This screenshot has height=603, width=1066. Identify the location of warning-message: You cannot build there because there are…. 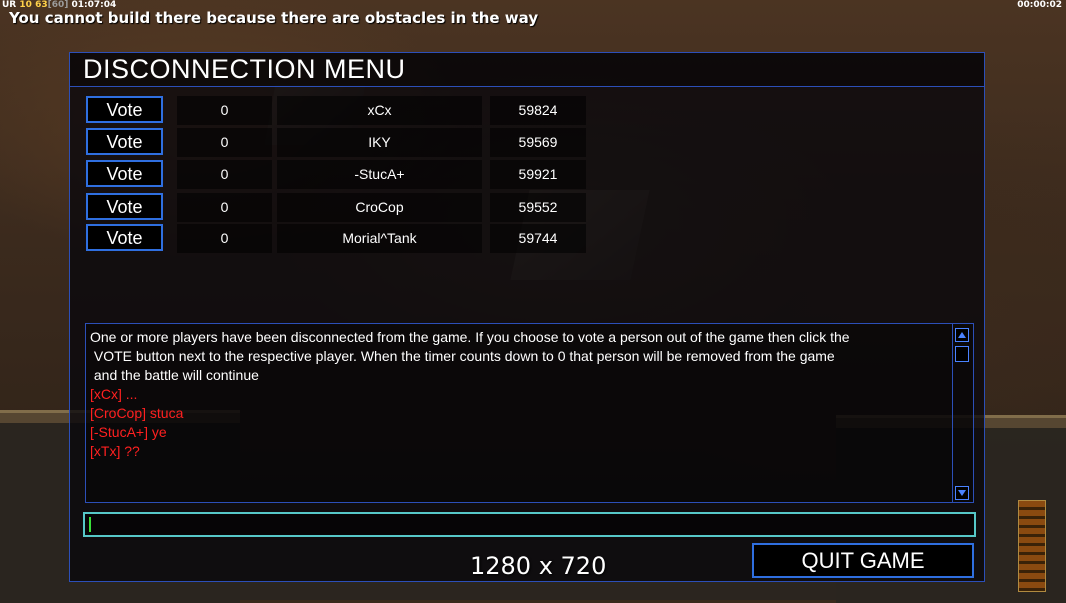
(274, 18).